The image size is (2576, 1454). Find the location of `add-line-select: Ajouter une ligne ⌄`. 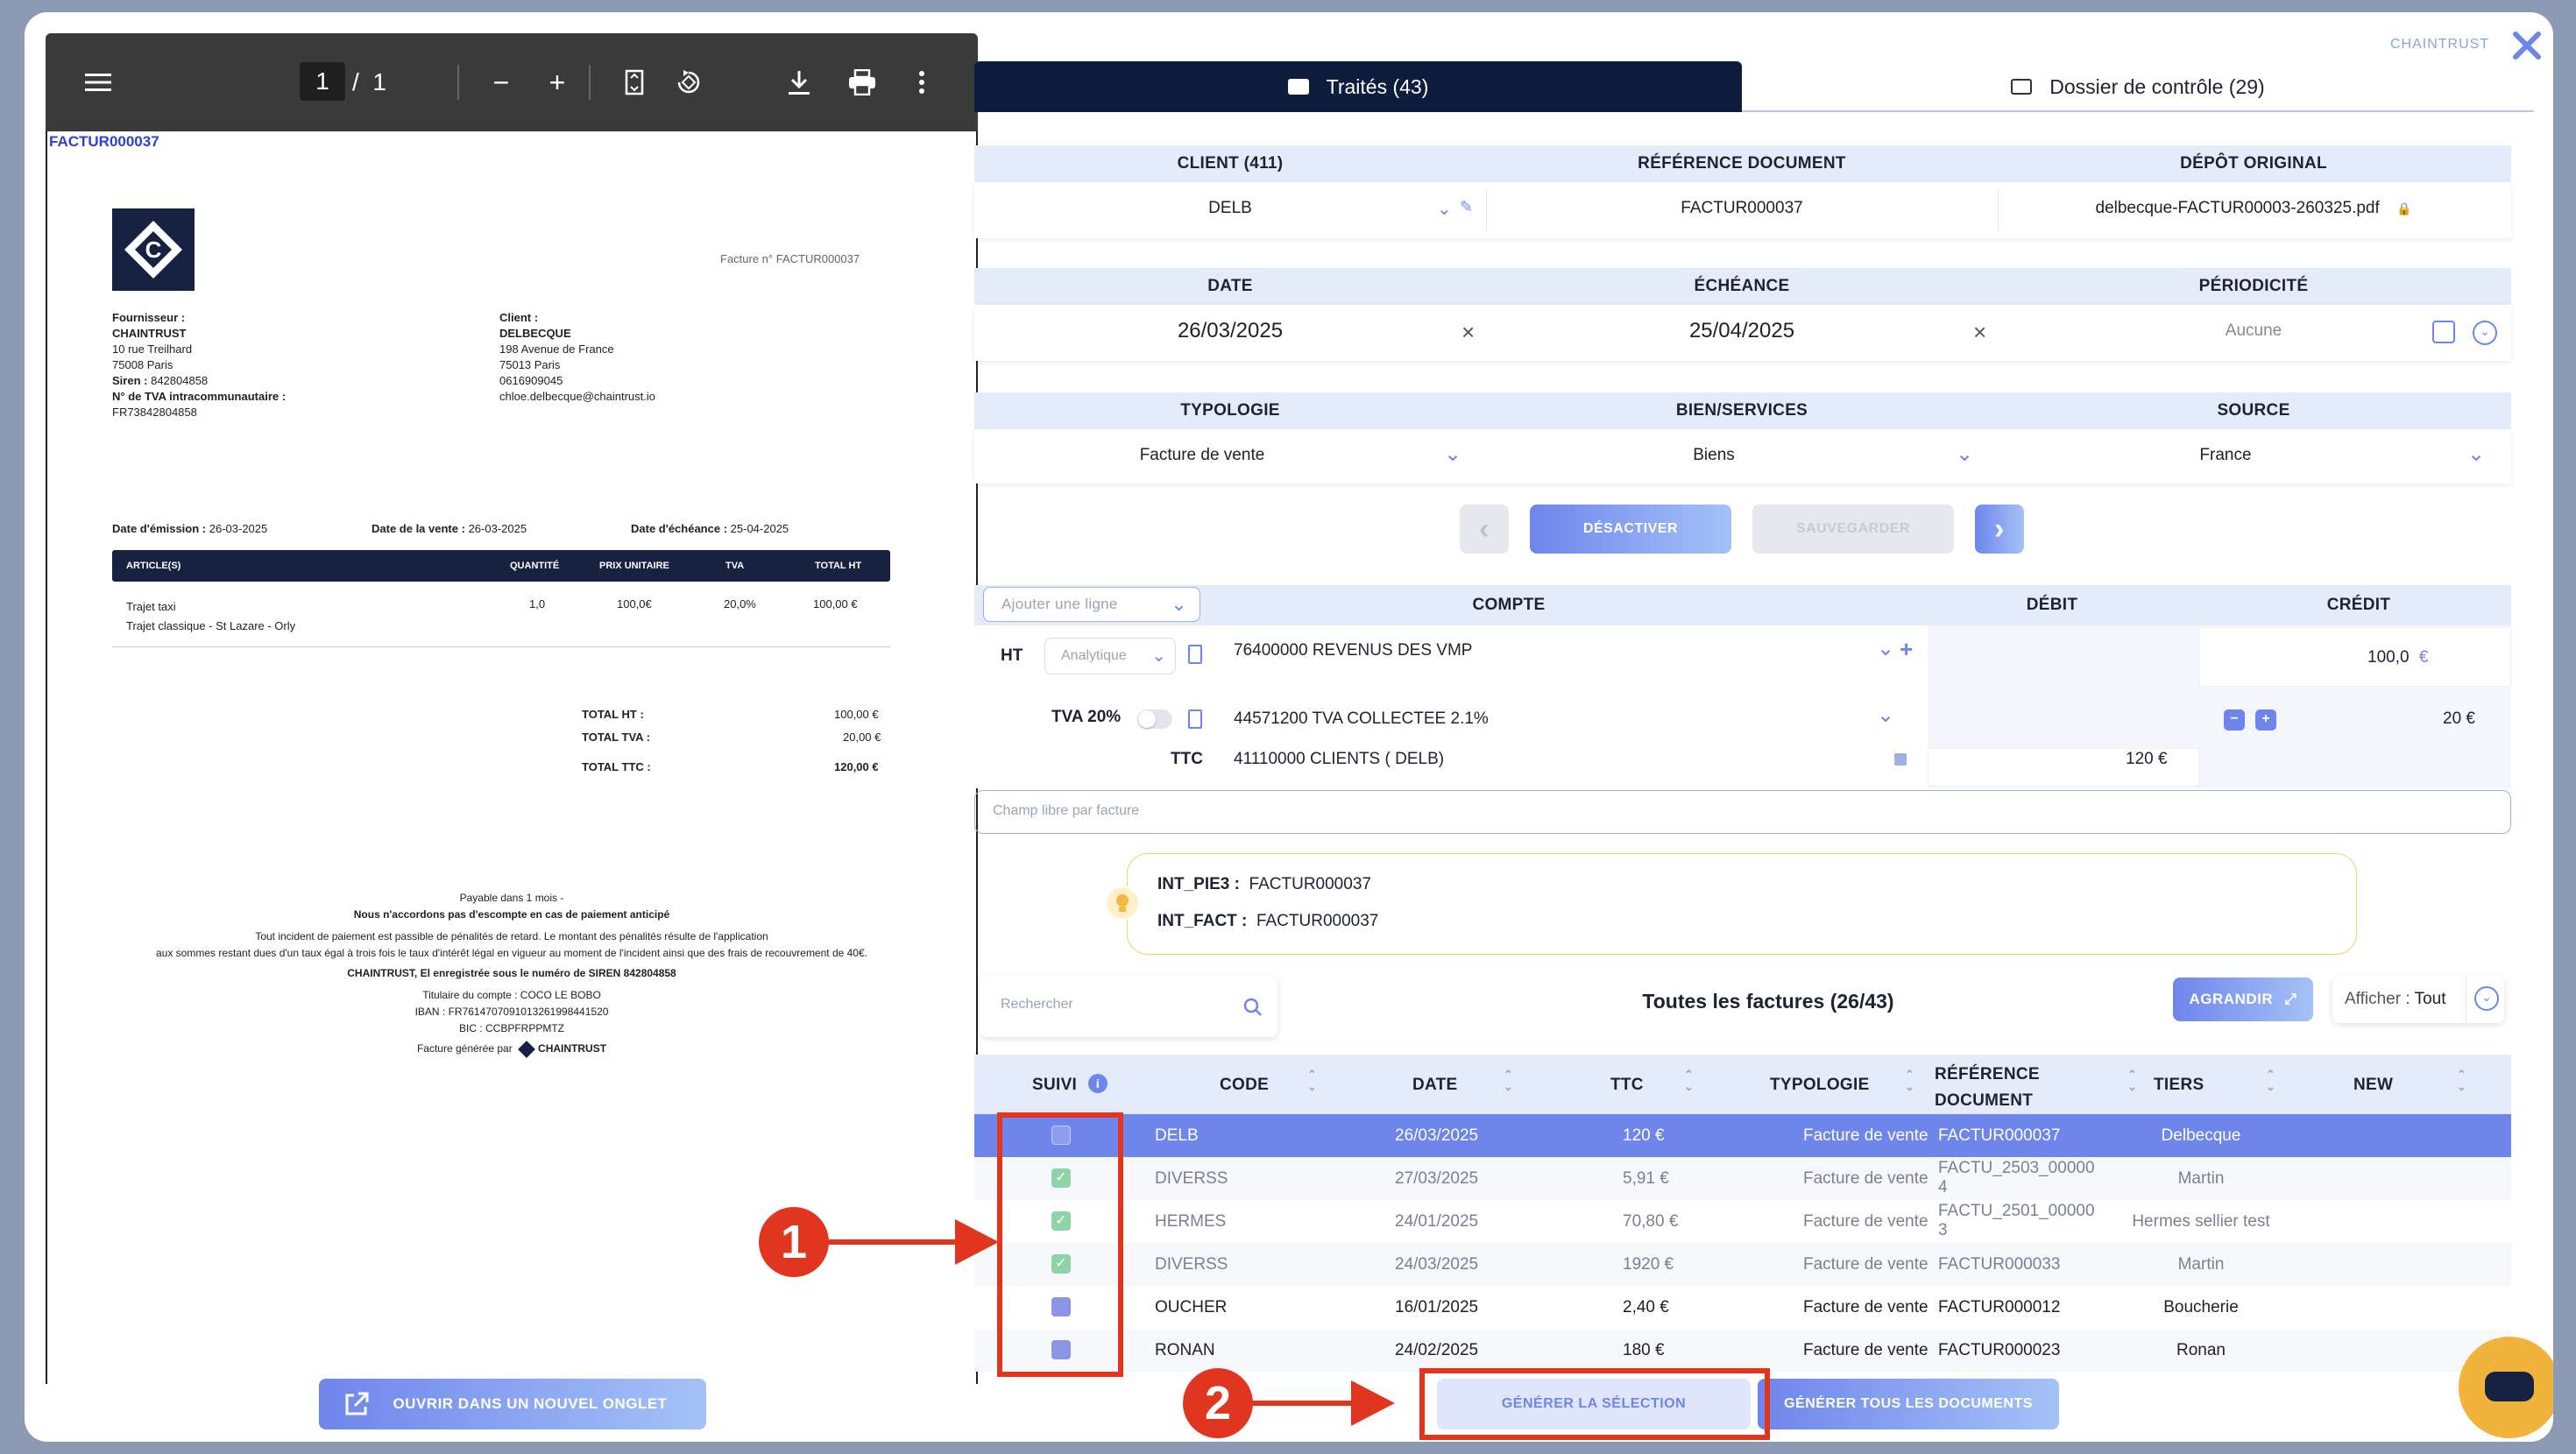

add-line-select: Ajouter une ligne ⌄ is located at coordinates (1091, 604).